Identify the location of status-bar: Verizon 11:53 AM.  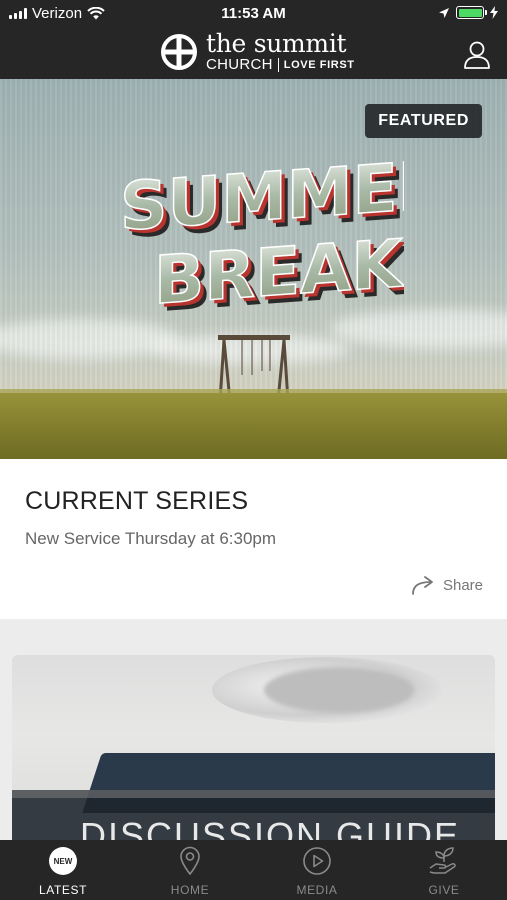
(253, 14).